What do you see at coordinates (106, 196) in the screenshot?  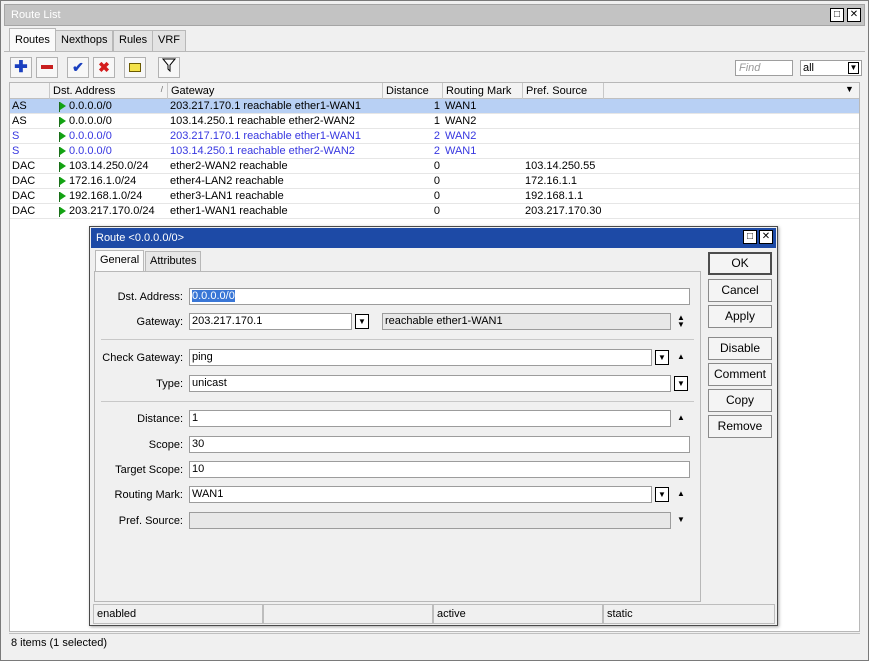 I see `cell-dst-address-text: 192.168.1.0/24` at bounding box center [106, 196].